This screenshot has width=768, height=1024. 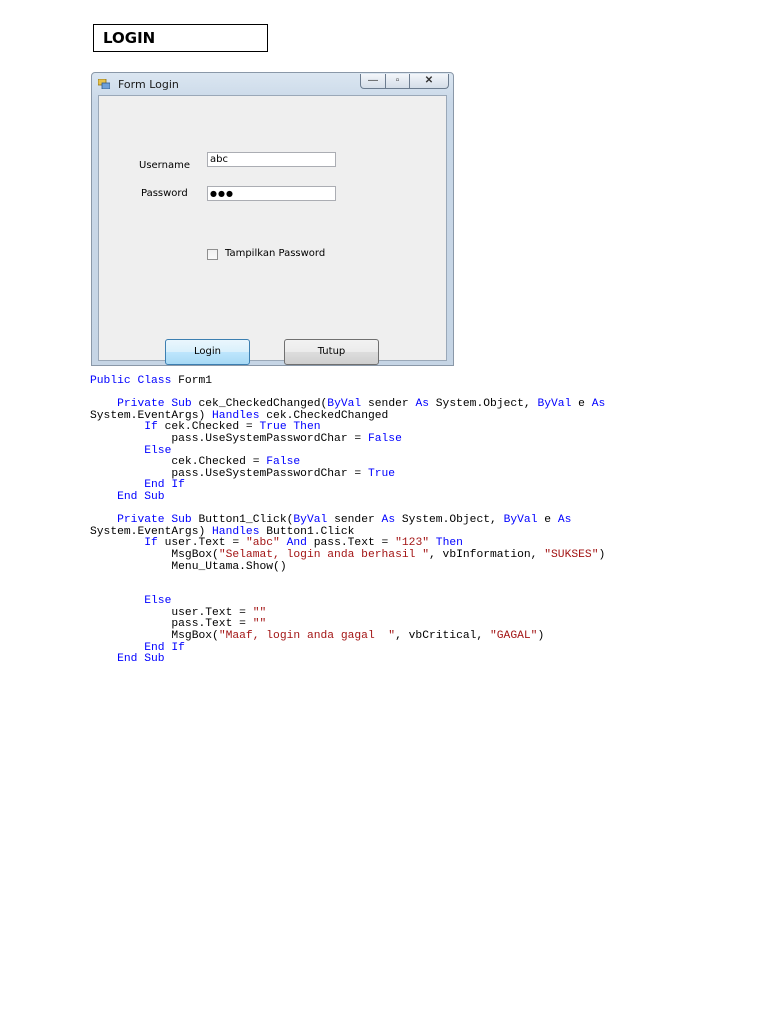 What do you see at coordinates (148, 84) in the screenshot?
I see `window-title: Form Login` at bounding box center [148, 84].